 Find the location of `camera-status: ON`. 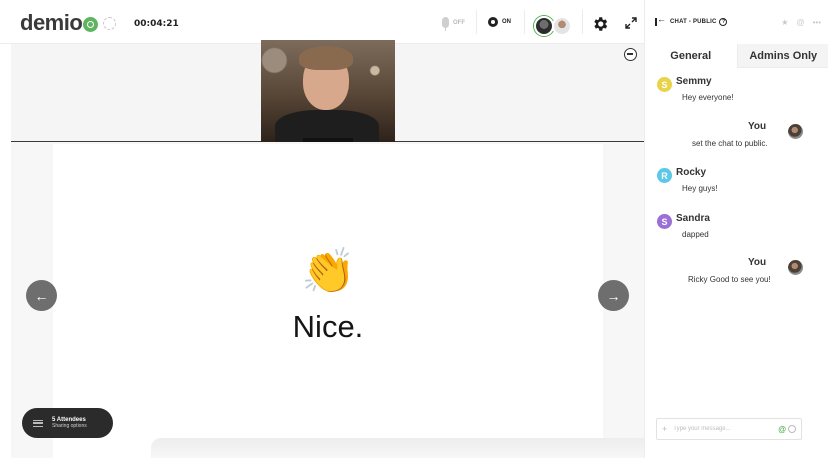

camera-status: ON is located at coordinates (506, 22).